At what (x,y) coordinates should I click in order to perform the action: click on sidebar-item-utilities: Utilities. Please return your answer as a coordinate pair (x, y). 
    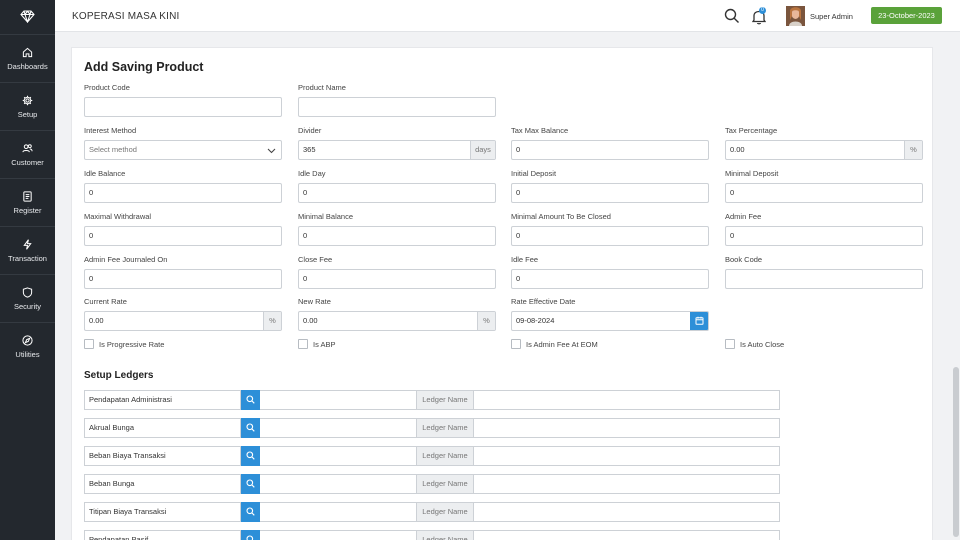
    Looking at the image, I should click on (27, 346).